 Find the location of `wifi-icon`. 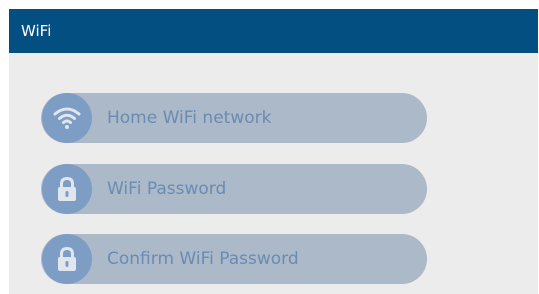

wifi-icon is located at coordinates (67, 118).